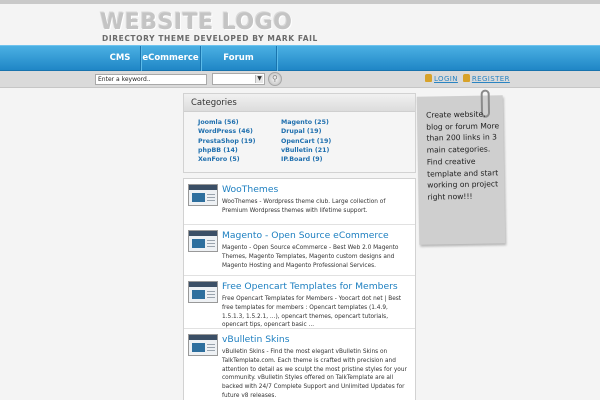 This screenshot has width=600, height=400. I want to click on category-link: WordPress (46), so click(227, 131).